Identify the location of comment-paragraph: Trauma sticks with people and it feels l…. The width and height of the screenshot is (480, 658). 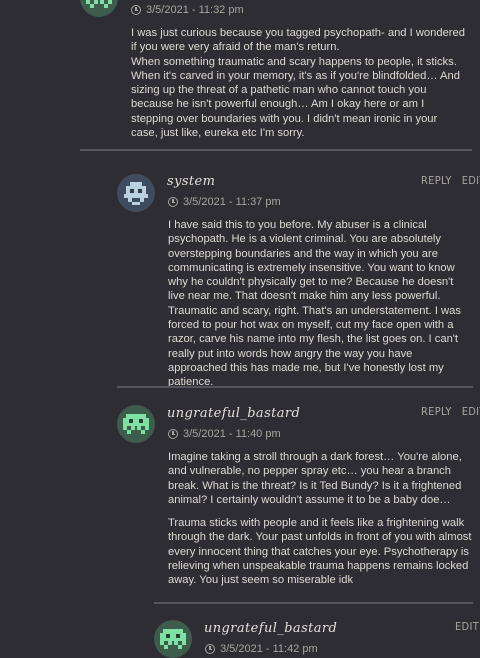
(320, 552).